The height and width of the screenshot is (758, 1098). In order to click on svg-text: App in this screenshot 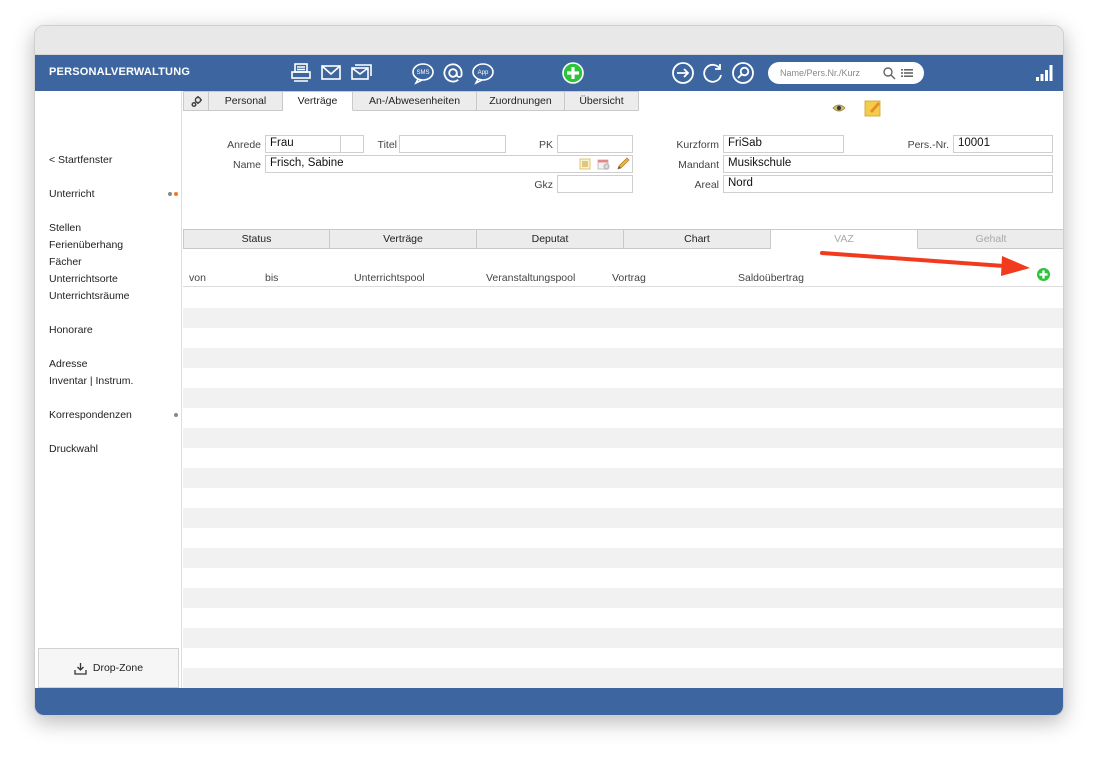, I will do `click(483, 73)`.